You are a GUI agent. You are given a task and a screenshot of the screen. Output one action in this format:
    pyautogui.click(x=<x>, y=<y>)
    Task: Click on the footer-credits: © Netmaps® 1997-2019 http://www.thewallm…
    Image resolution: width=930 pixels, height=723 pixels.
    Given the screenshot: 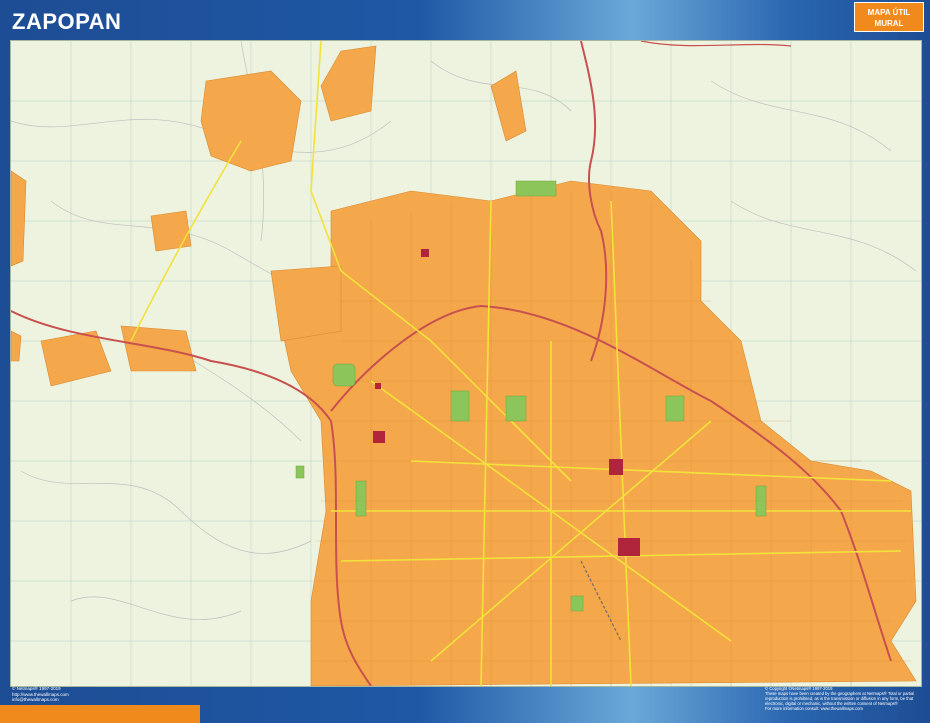 What is the action you would take?
    pyautogui.click(x=40, y=694)
    